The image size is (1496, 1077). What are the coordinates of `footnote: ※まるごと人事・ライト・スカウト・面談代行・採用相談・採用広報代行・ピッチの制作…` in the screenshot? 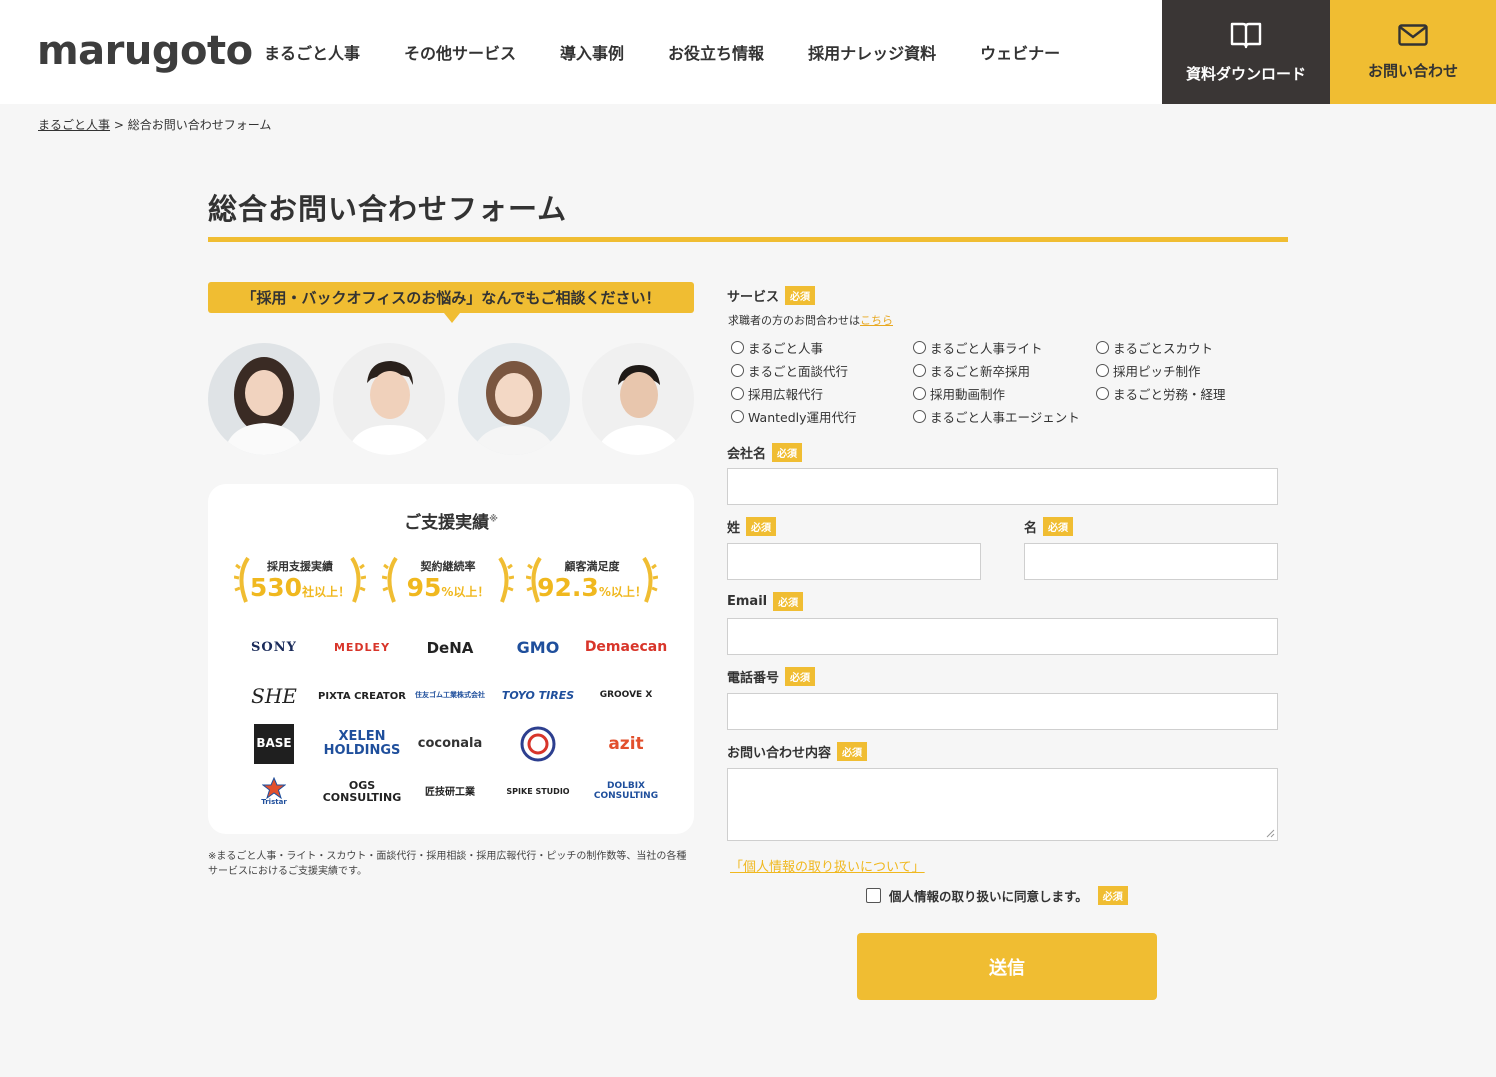 It's located at (447, 864).